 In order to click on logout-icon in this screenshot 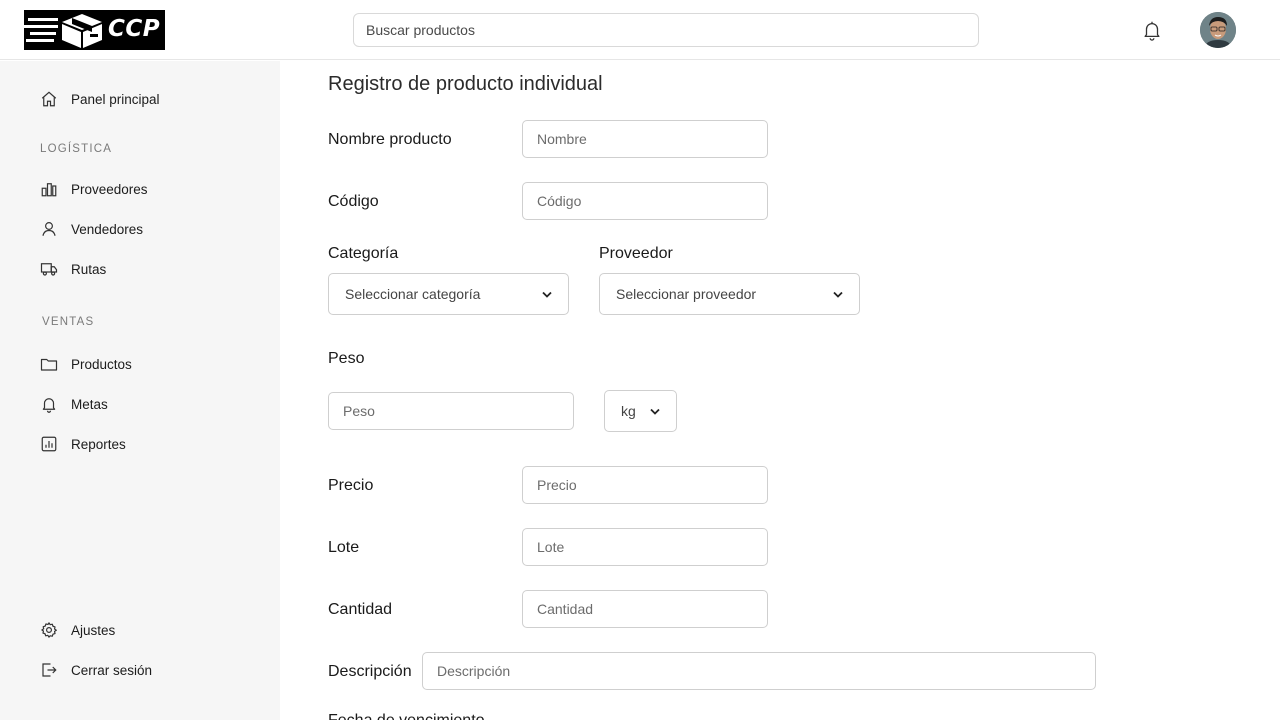, I will do `click(49, 670)`.